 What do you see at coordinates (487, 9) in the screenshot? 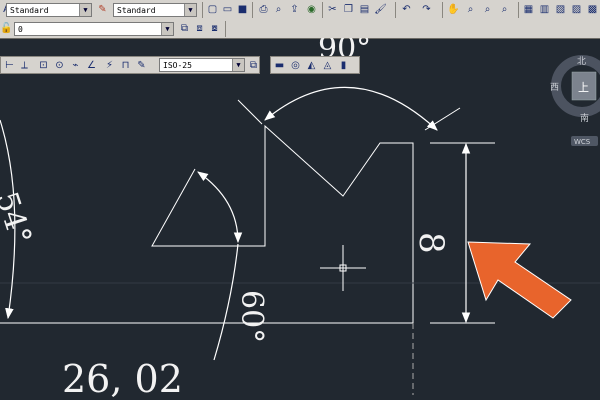
I see `zoom-window-icon: ⌕` at bounding box center [487, 9].